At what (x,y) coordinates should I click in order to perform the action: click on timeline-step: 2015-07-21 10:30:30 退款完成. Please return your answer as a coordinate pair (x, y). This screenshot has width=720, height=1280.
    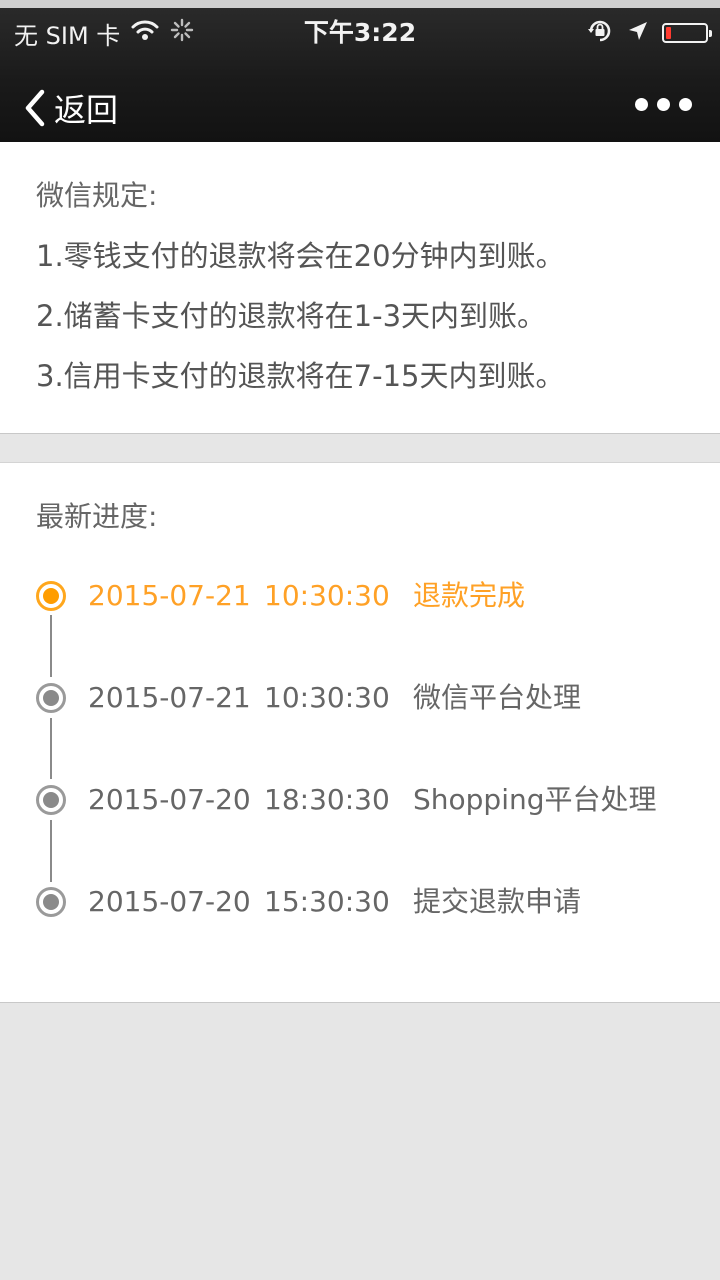
    Looking at the image, I should click on (360, 596).